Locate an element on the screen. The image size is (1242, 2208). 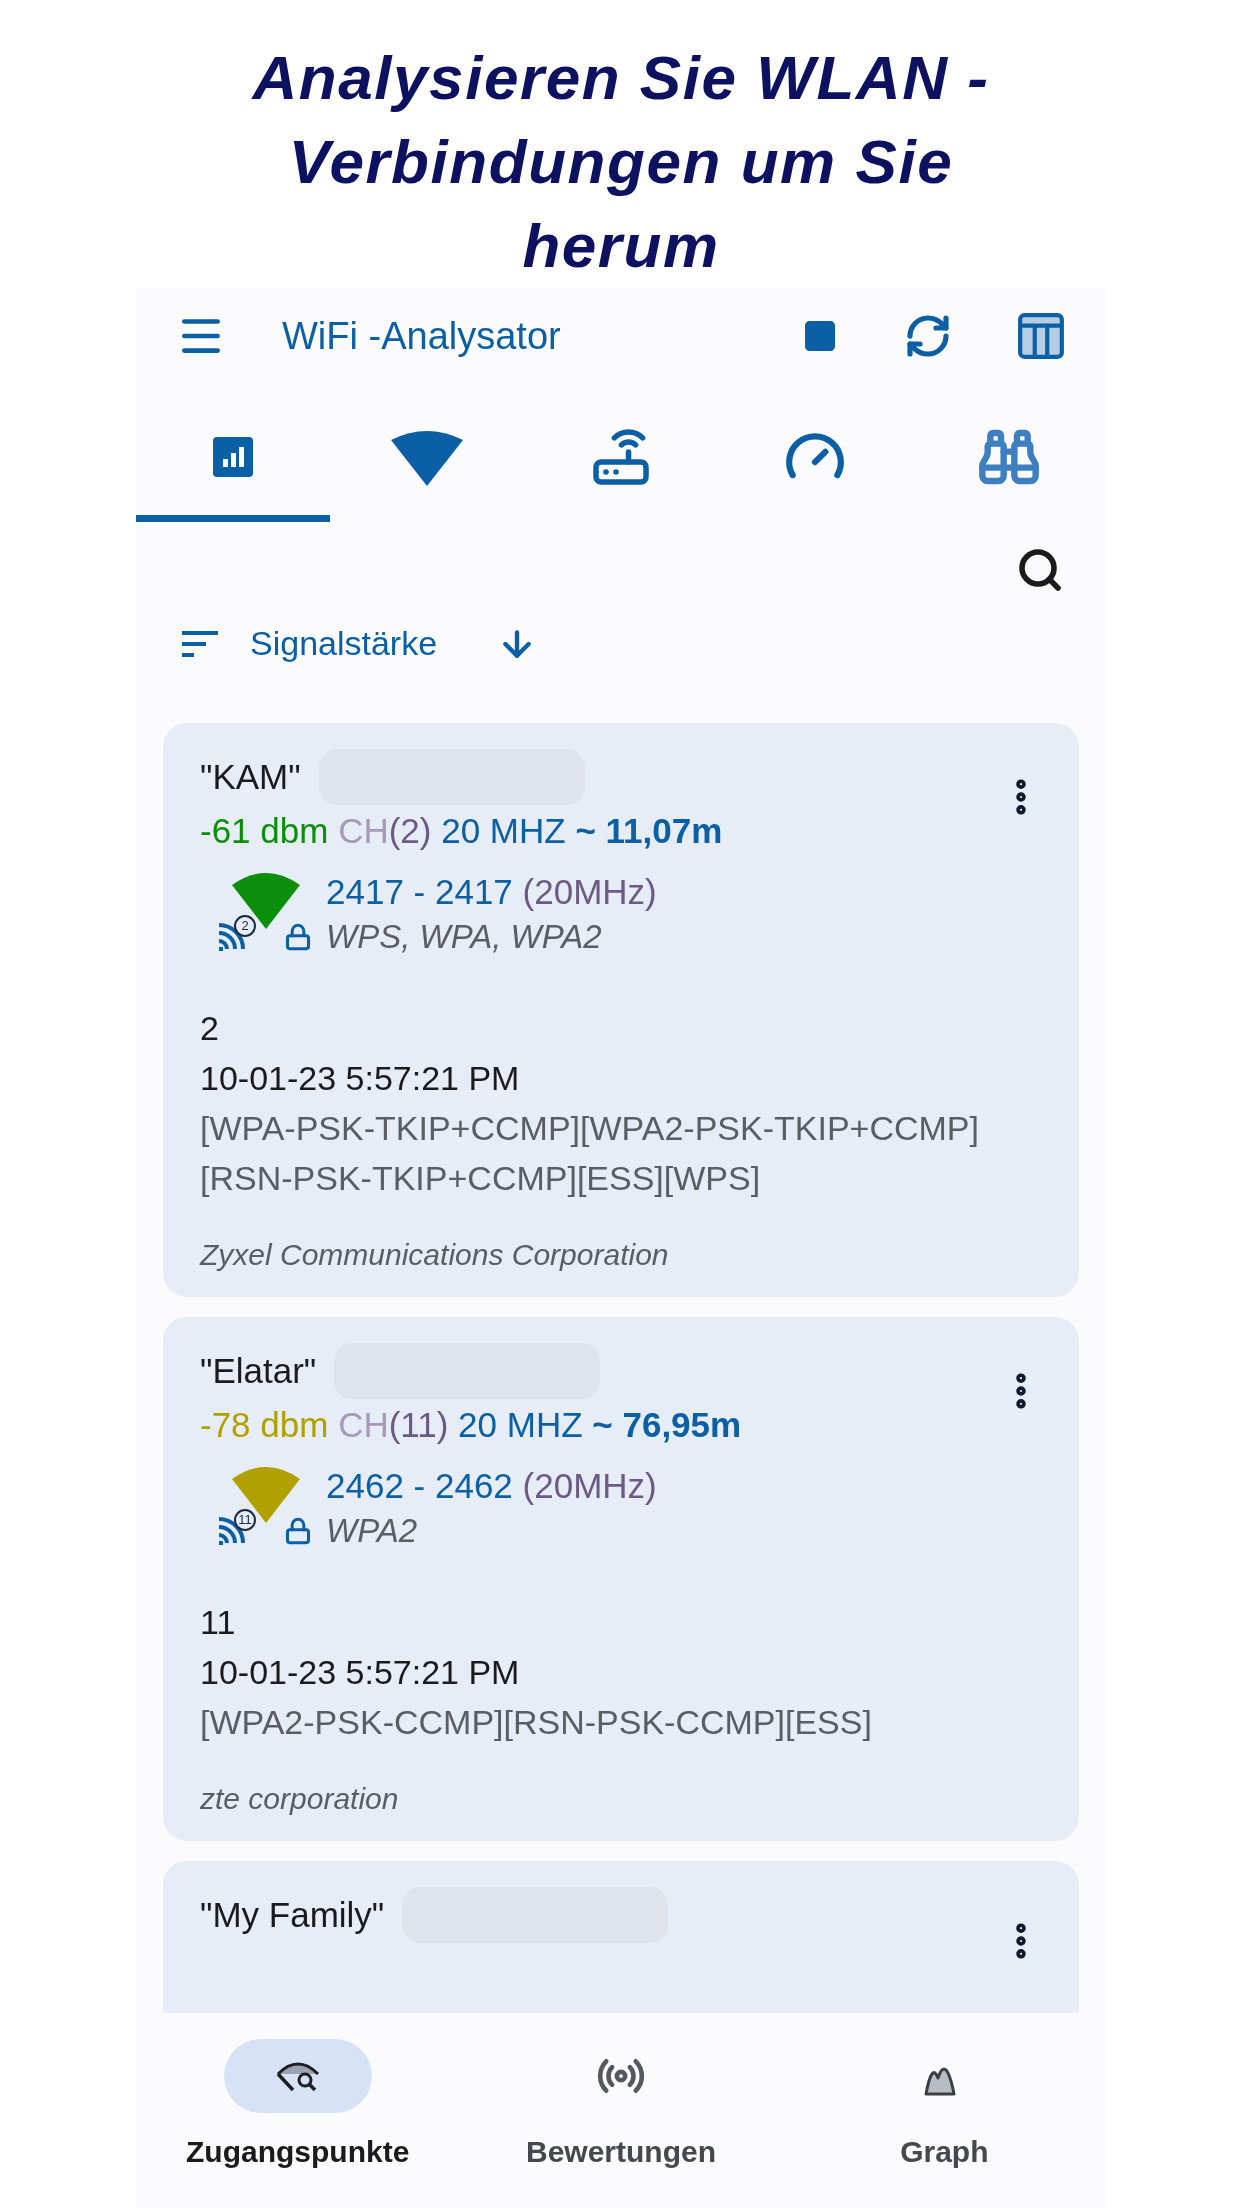
sort-label: Signalstärke is located at coordinates (344, 643).